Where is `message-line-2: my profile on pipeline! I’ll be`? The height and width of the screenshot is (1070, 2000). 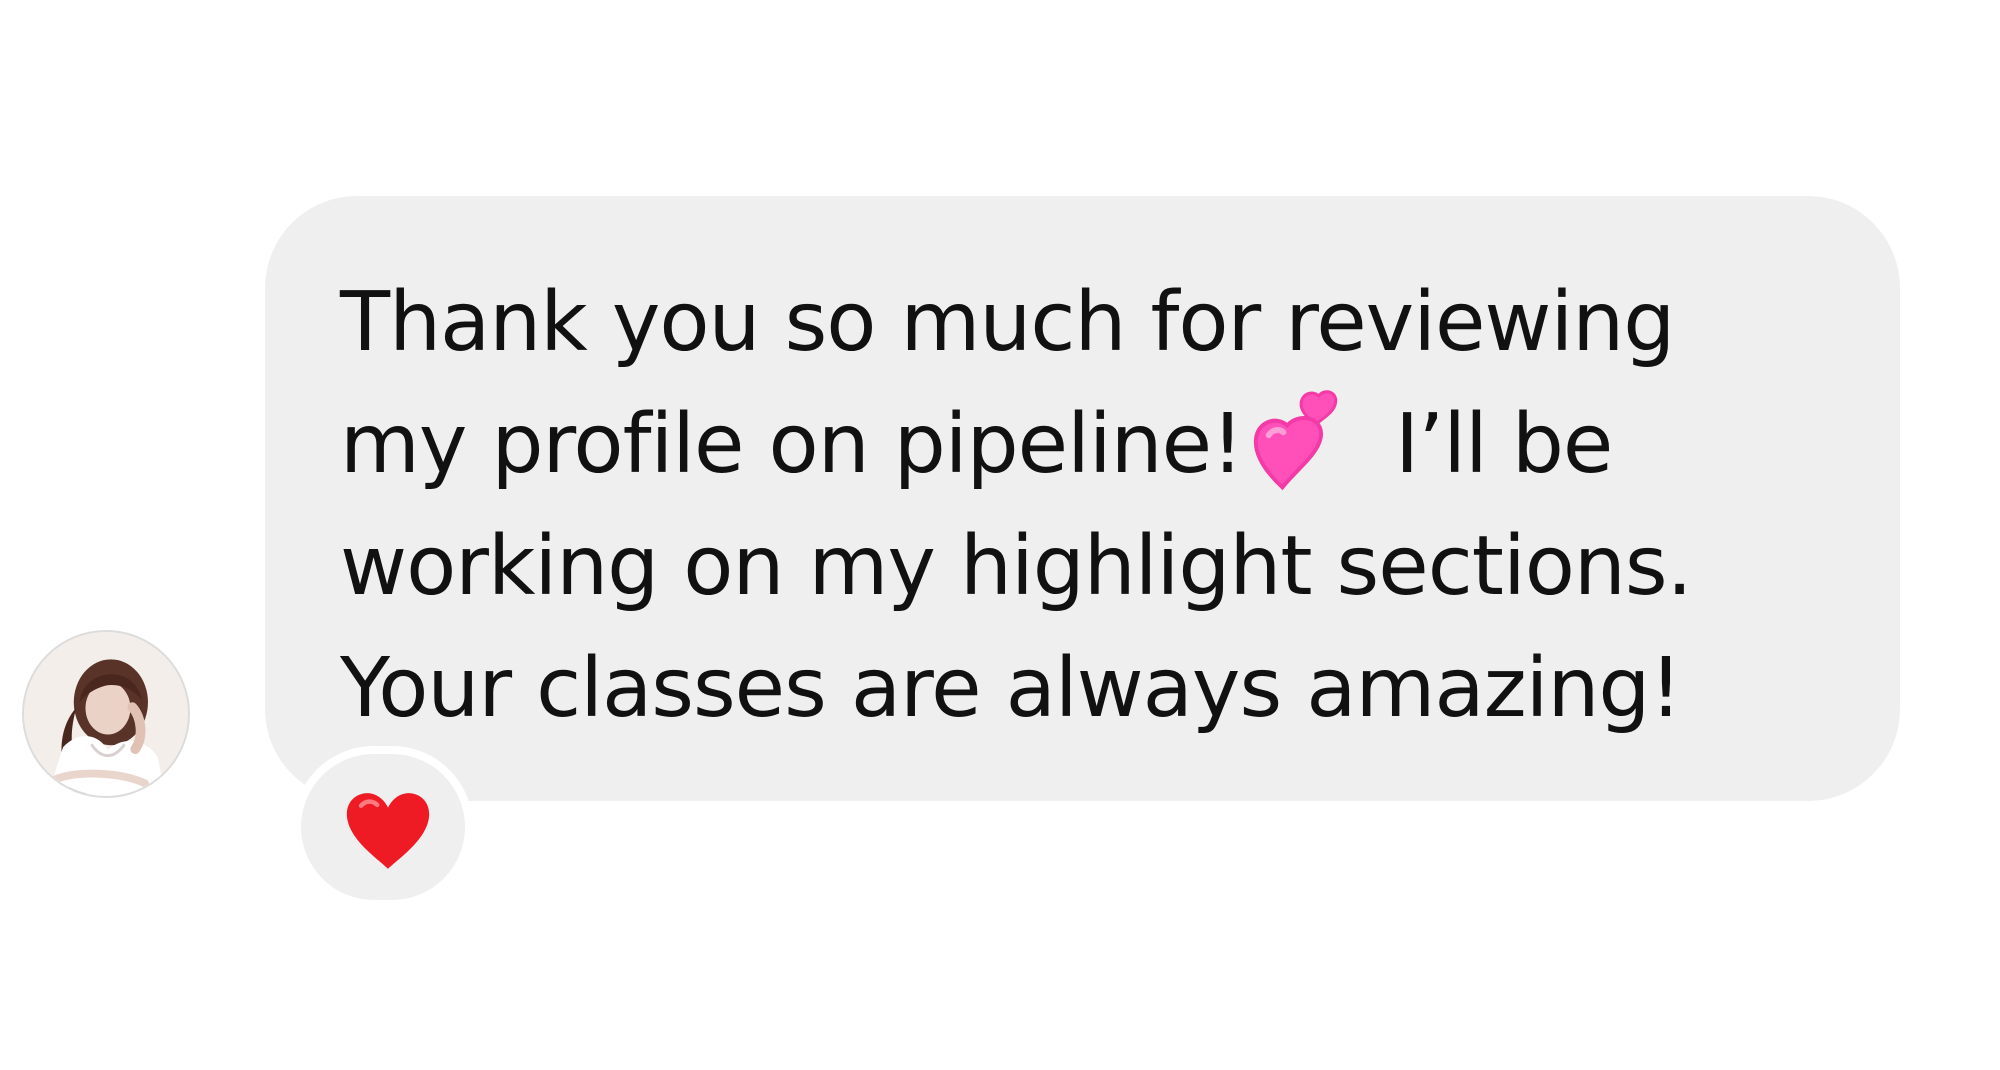 message-line-2: my profile on pipeline! I’ll be is located at coordinates (1085, 445).